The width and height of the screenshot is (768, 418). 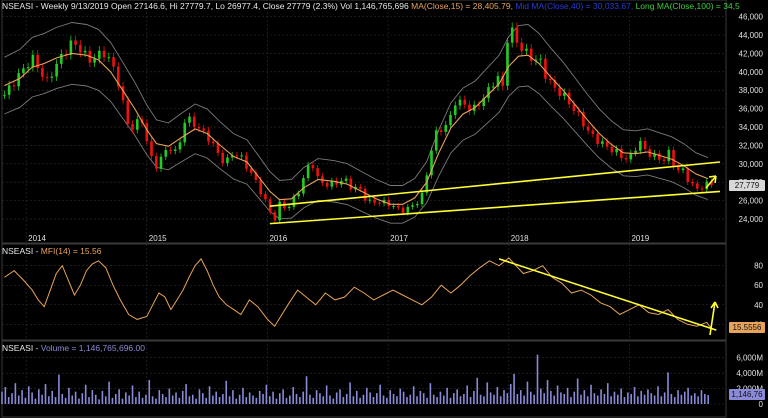 I want to click on price-y-tick-label: 40,000, so click(x=751, y=72).